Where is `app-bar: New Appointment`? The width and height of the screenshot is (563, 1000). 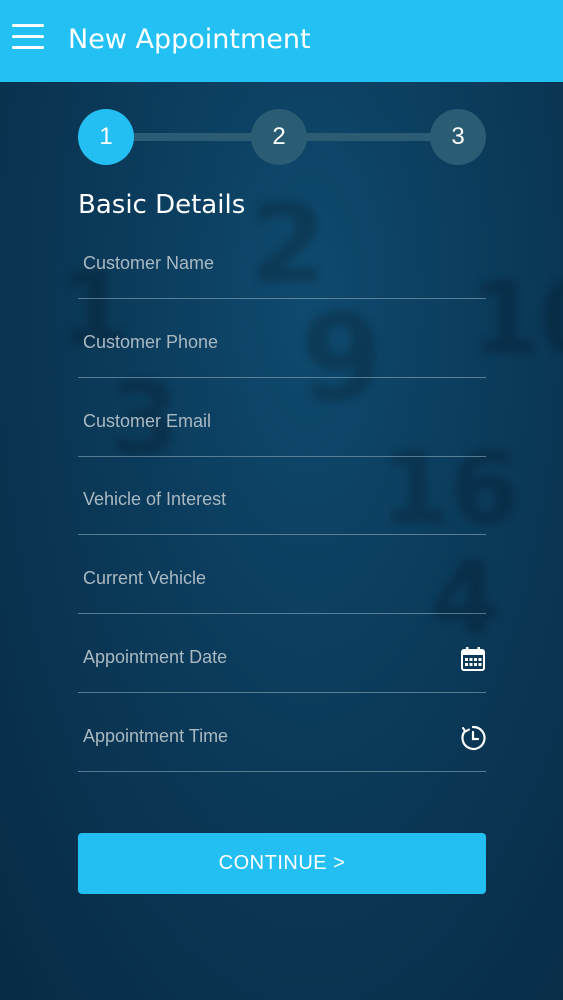 app-bar: New Appointment is located at coordinates (281, 41).